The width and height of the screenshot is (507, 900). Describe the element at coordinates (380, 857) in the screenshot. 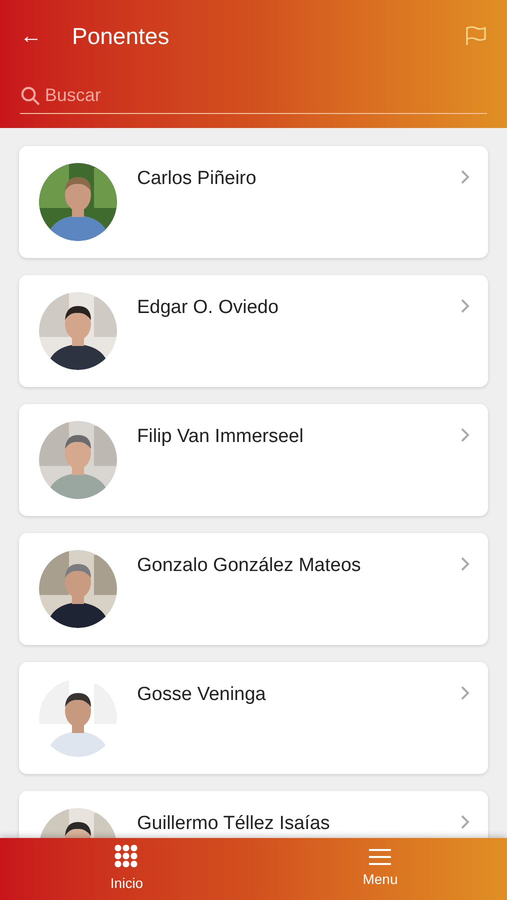

I see `menu-icon` at that location.